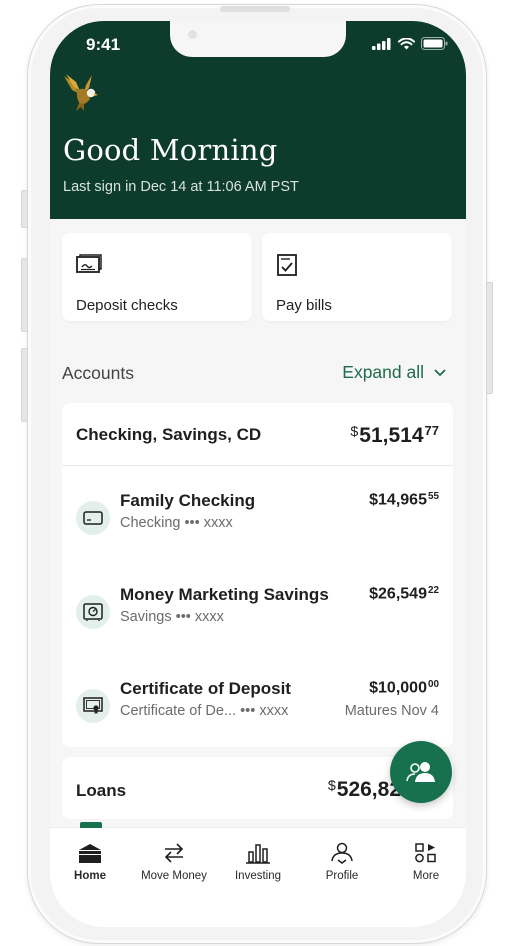 The width and height of the screenshot is (512, 946). I want to click on nav-move-money: Move Money, so click(174, 862).